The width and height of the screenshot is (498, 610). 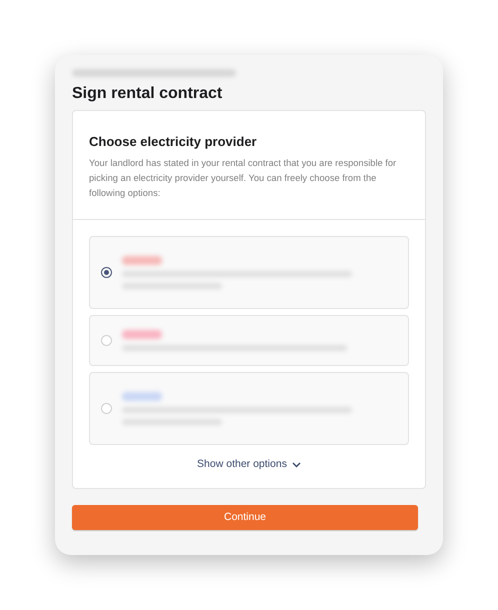 What do you see at coordinates (106, 272) in the screenshot?
I see `radio-button` at bounding box center [106, 272].